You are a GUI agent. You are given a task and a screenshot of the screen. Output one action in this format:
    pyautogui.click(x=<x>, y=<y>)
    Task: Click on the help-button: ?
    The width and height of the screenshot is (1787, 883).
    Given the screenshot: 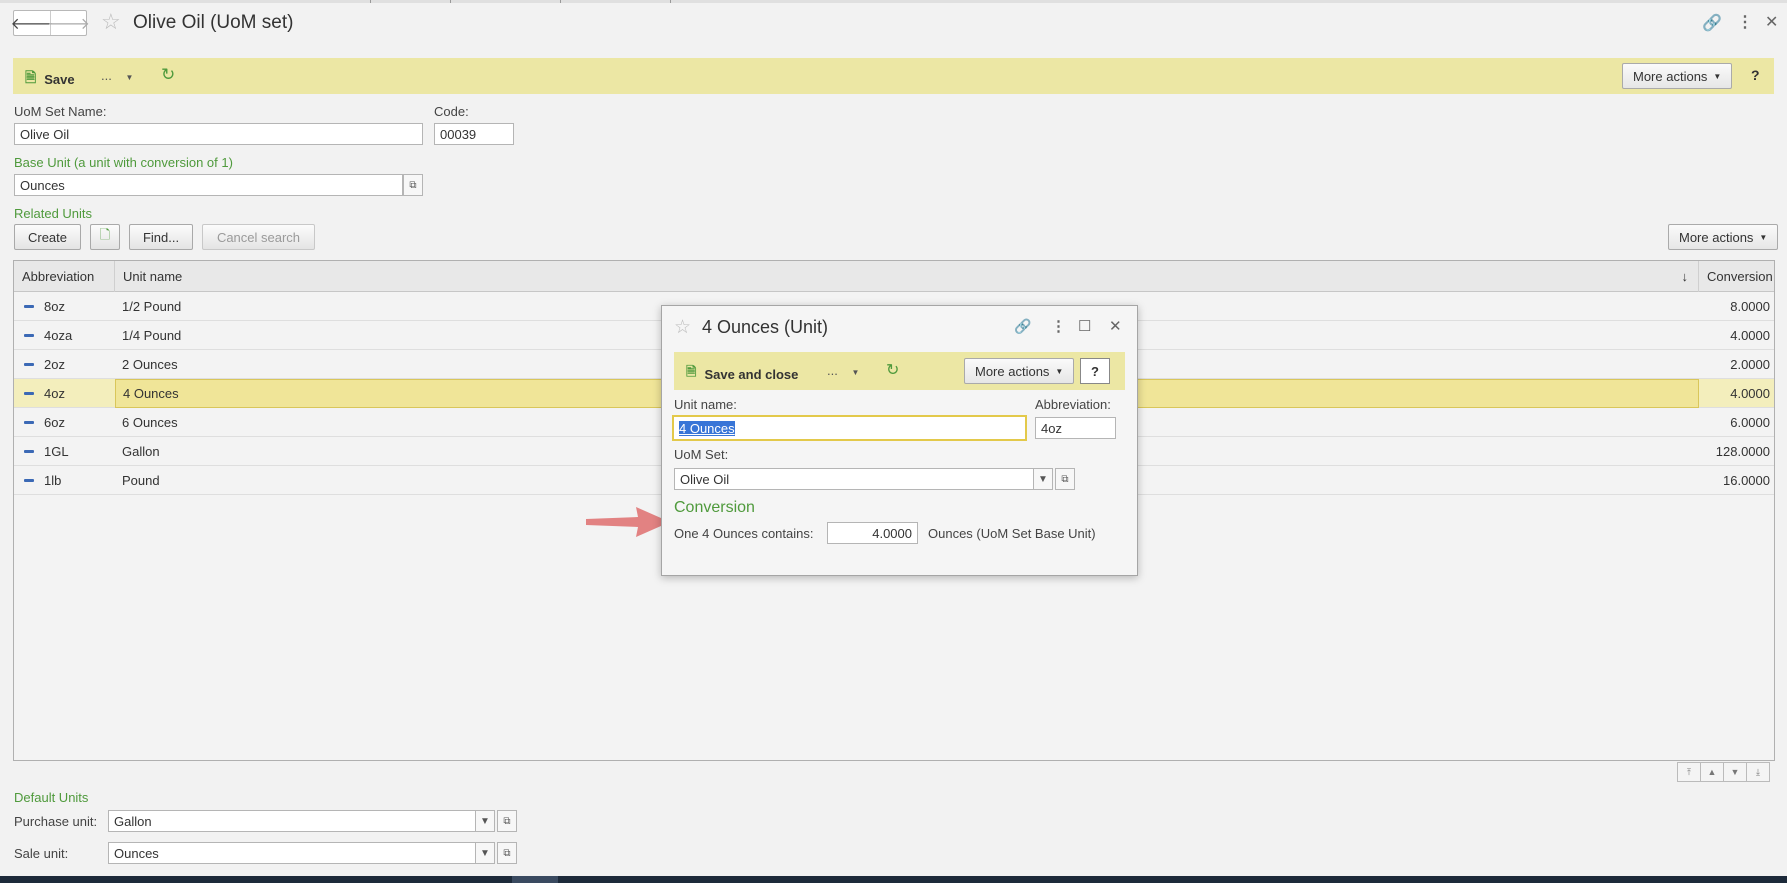 What is the action you would take?
    pyautogui.click(x=1755, y=75)
    